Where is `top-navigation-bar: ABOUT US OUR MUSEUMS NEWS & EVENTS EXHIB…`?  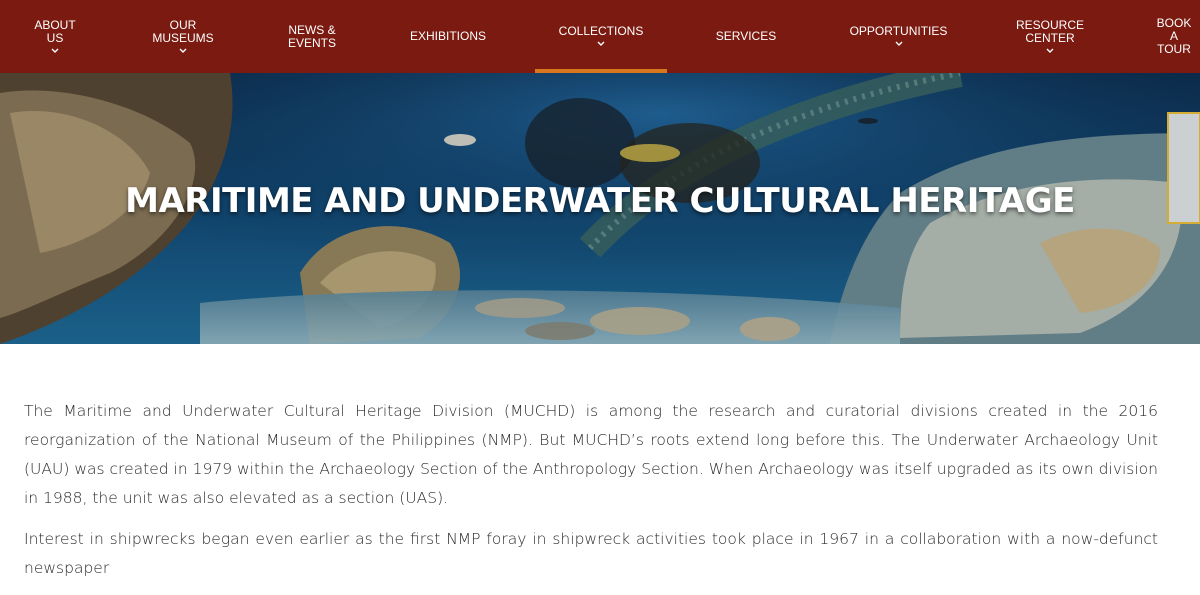
top-navigation-bar: ABOUT US OUR MUSEUMS NEWS & EVENTS EXHIB… is located at coordinates (600, 36).